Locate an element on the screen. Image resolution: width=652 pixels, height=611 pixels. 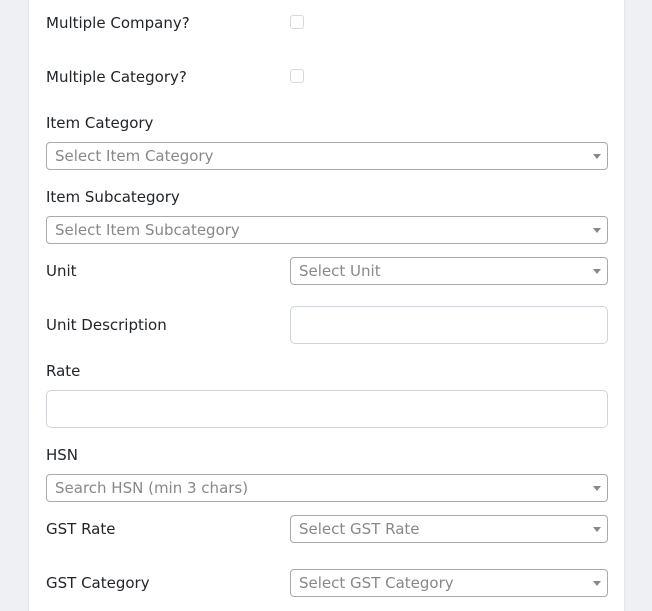
item-category-label: Item Category is located at coordinates (100, 123).